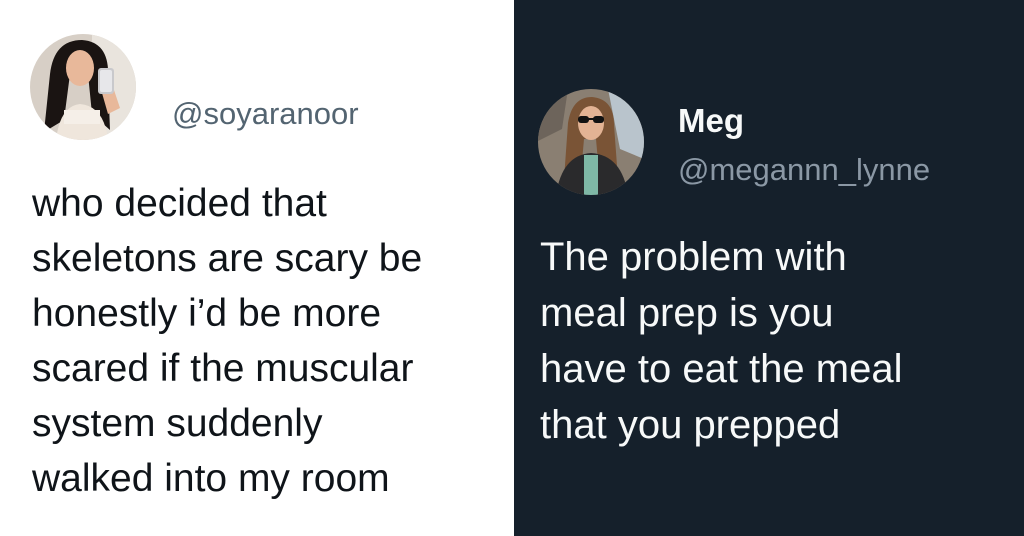 The width and height of the screenshot is (1024, 536). Describe the element at coordinates (211, 478) in the screenshot. I see `tweet-line: walked into my room` at that location.